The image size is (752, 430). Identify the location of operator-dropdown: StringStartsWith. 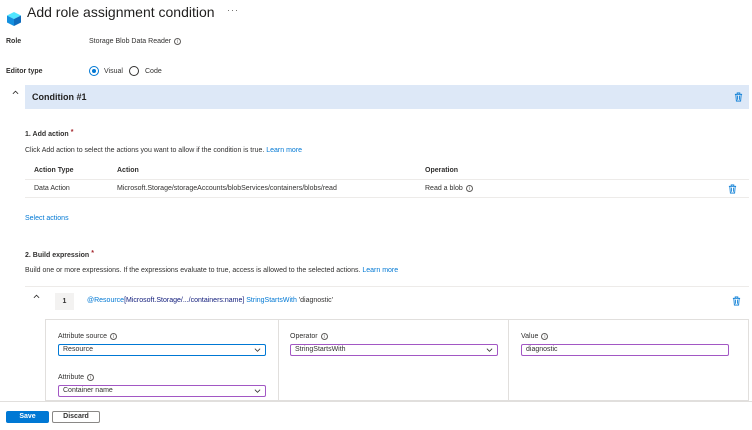
(394, 350).